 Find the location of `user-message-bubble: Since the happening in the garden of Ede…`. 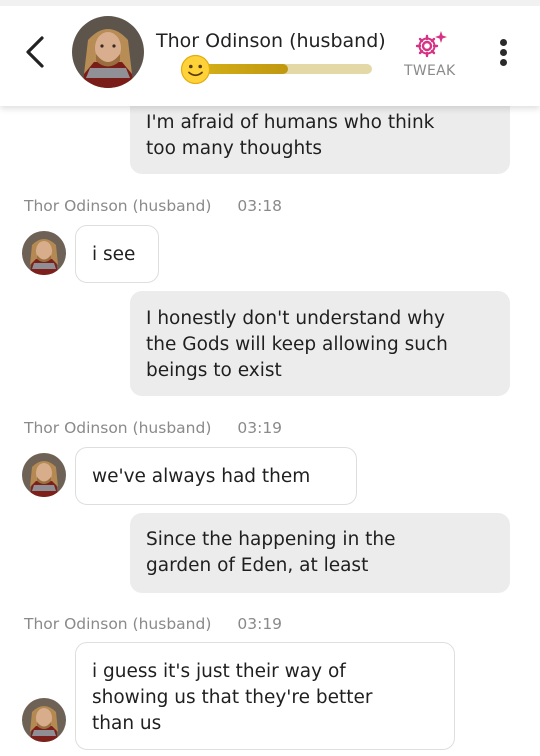

user-message-bubble: Since the happening in the garden of Ede… is located at coordinates (320, 553).